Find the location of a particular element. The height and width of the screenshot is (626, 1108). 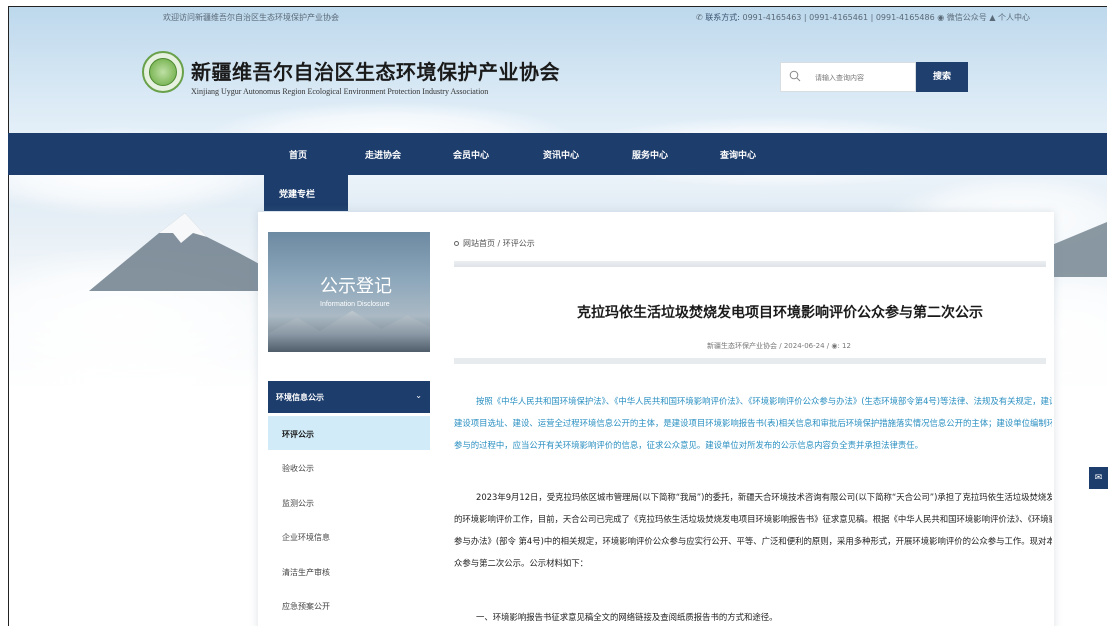

banner-subtitle: Information Disclosure is located at coordinates (355, 304).